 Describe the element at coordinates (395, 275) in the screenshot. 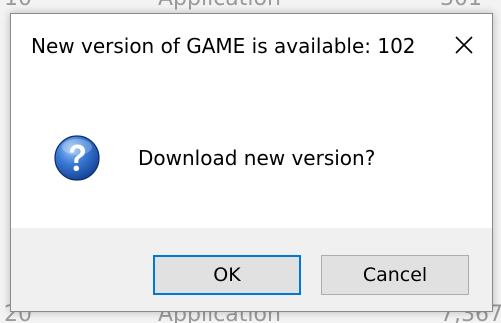

I see `cancel-button: Cancel` at that location.